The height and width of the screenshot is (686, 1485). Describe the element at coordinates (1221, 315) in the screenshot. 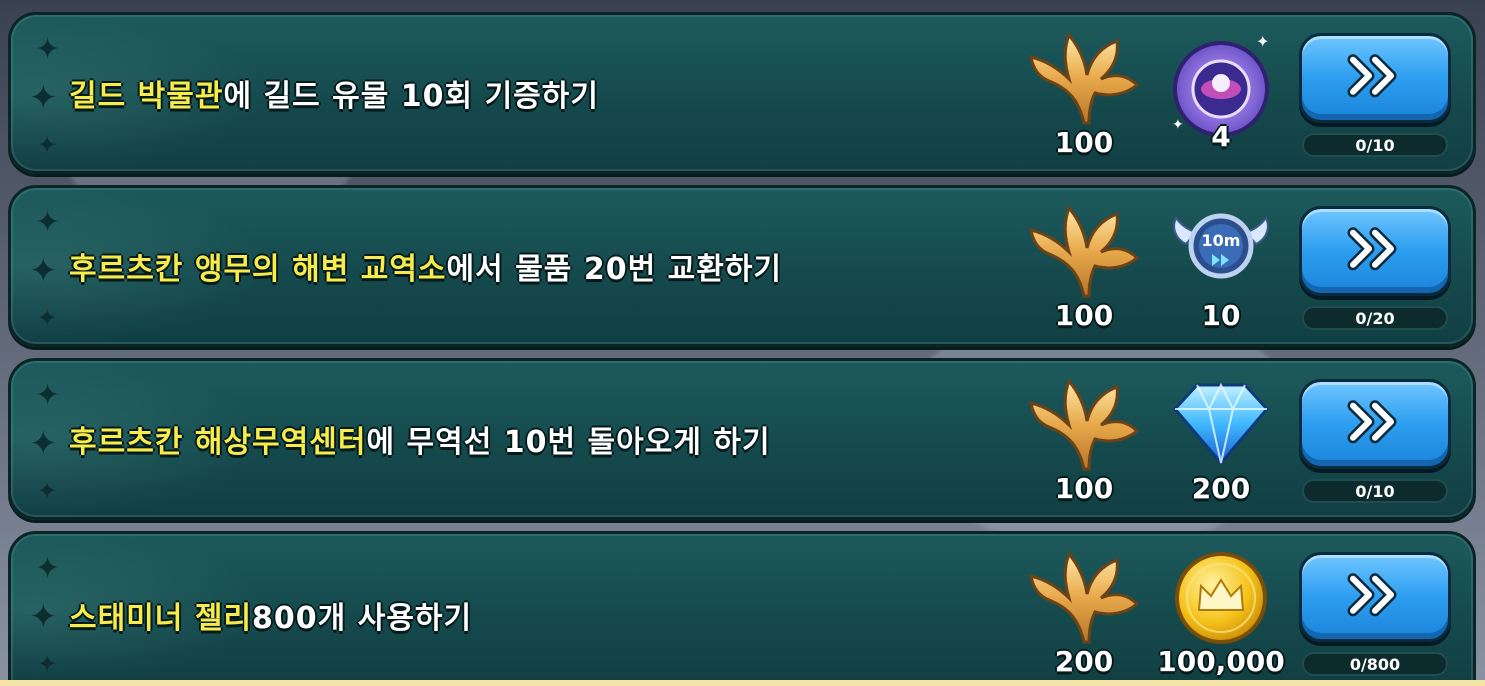

I see `reward-amount: 10` at that location.